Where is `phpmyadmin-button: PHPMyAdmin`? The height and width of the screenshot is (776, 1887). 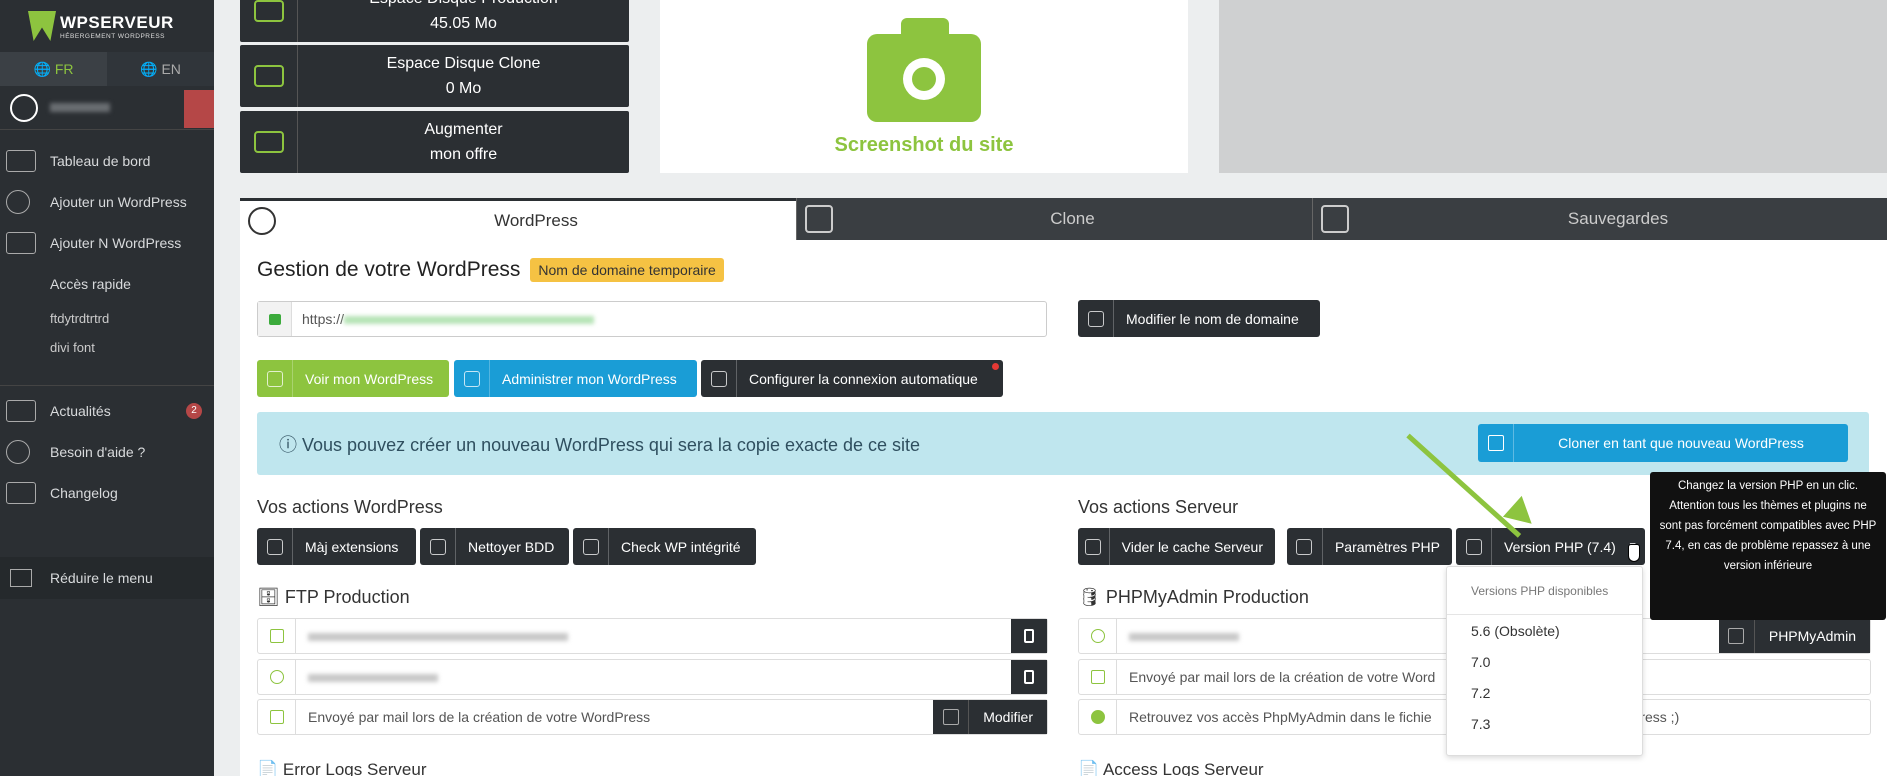 phpmyadmin-button: PHPMyAdmin is located at coordinates (1794, 636).